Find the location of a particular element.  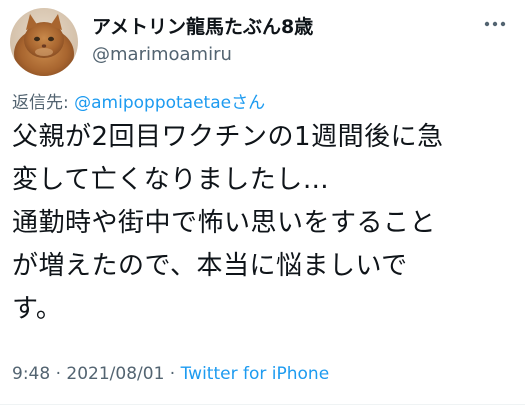

author-display-name: アメトリン龍馬たぶん8歳 is located at coordinates (202, 25).